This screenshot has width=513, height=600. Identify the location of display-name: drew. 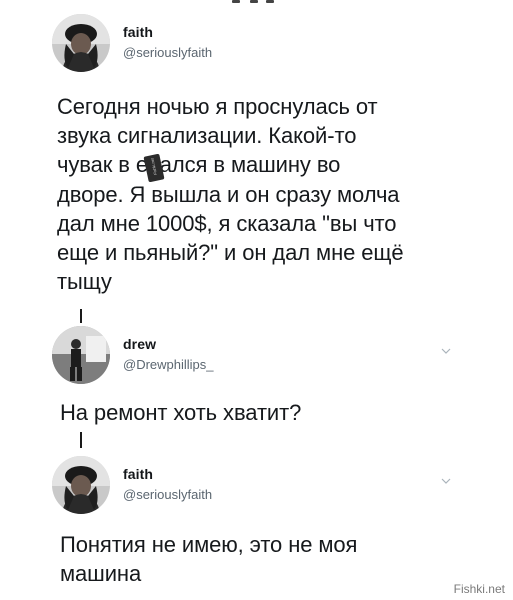
(139, 344).